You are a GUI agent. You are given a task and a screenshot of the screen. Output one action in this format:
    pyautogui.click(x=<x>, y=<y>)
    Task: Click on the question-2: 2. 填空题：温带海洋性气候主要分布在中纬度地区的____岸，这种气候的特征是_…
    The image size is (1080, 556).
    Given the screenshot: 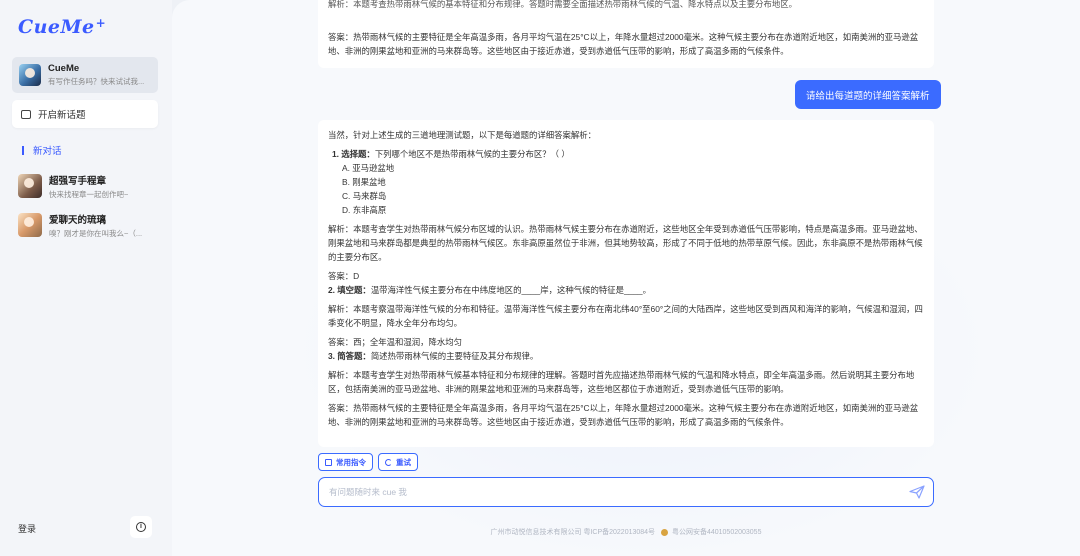 What is the action you would take?
    pyautogui.click(x=626, y=290)
    